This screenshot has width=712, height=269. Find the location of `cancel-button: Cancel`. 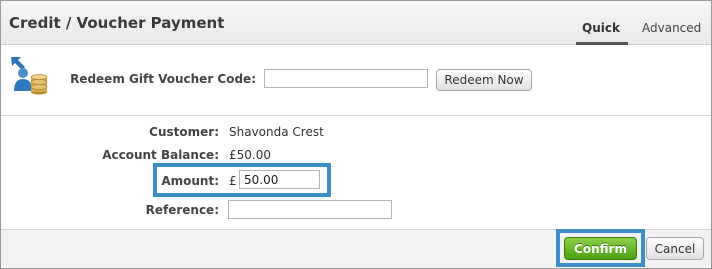

cancel-button: Cancel is located at coordinates (675, 248).